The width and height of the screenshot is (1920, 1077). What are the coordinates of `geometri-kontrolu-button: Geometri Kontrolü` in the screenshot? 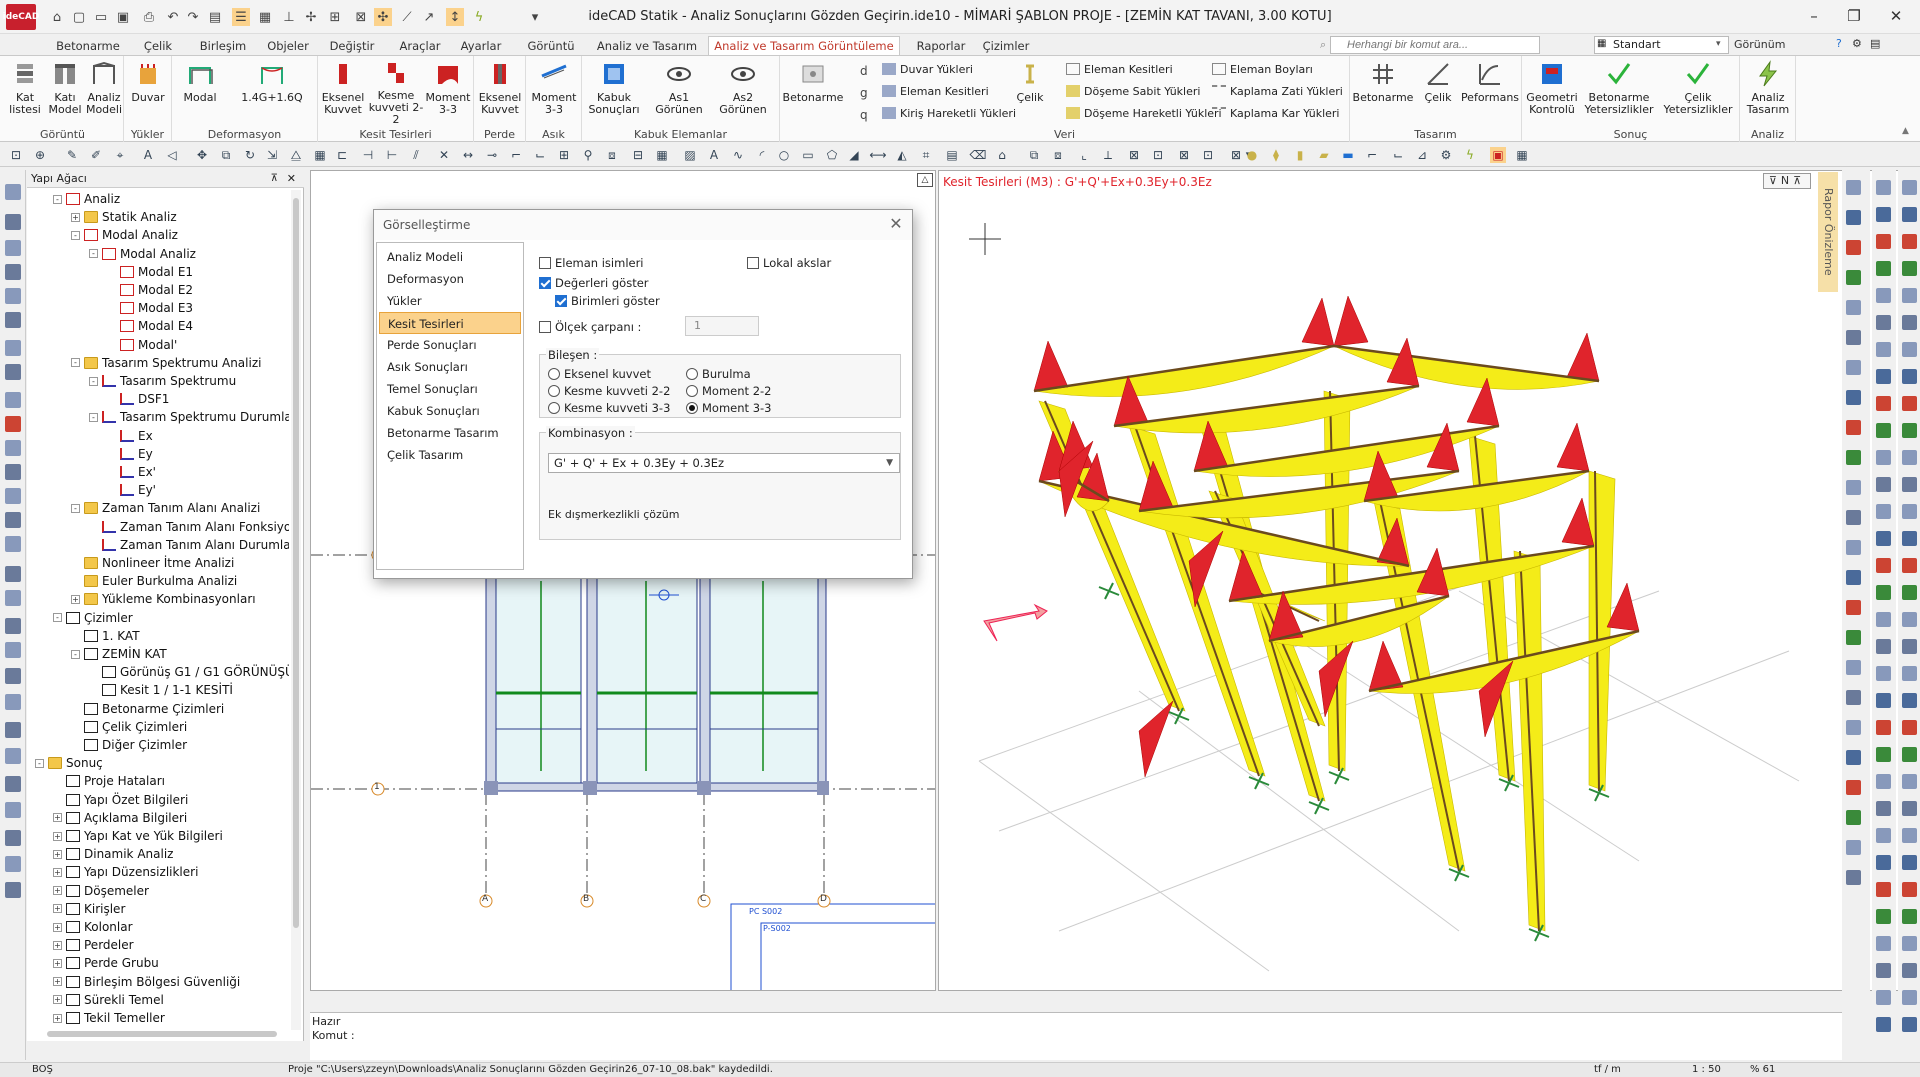 It's located at (1552, 92).